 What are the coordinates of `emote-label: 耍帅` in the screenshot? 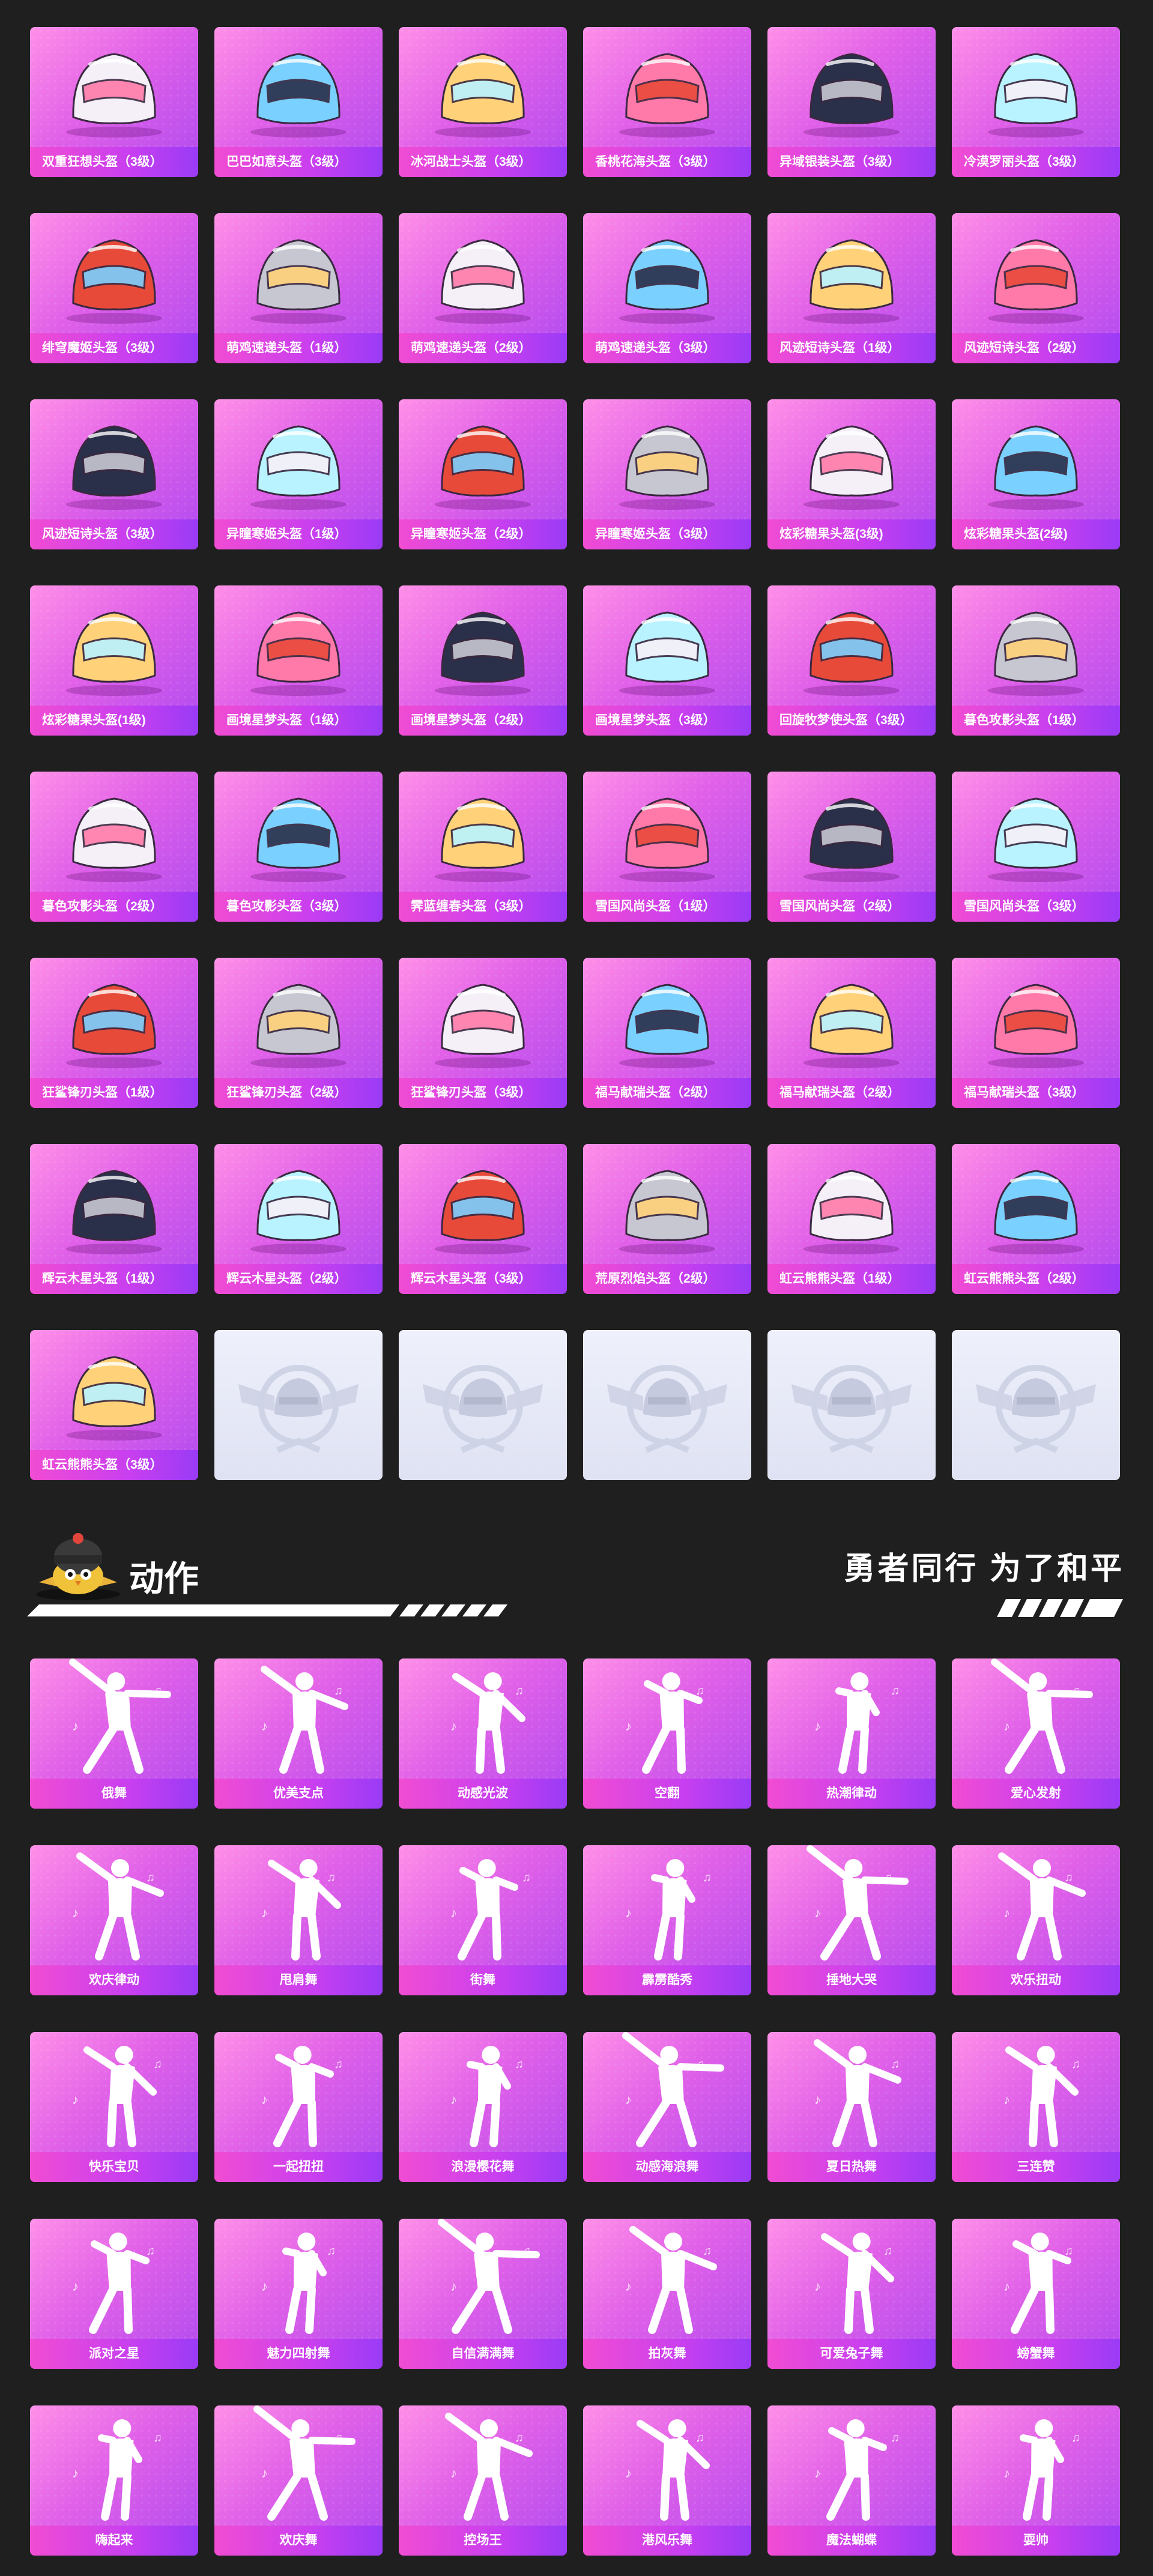 It's located at (1036, 2541).